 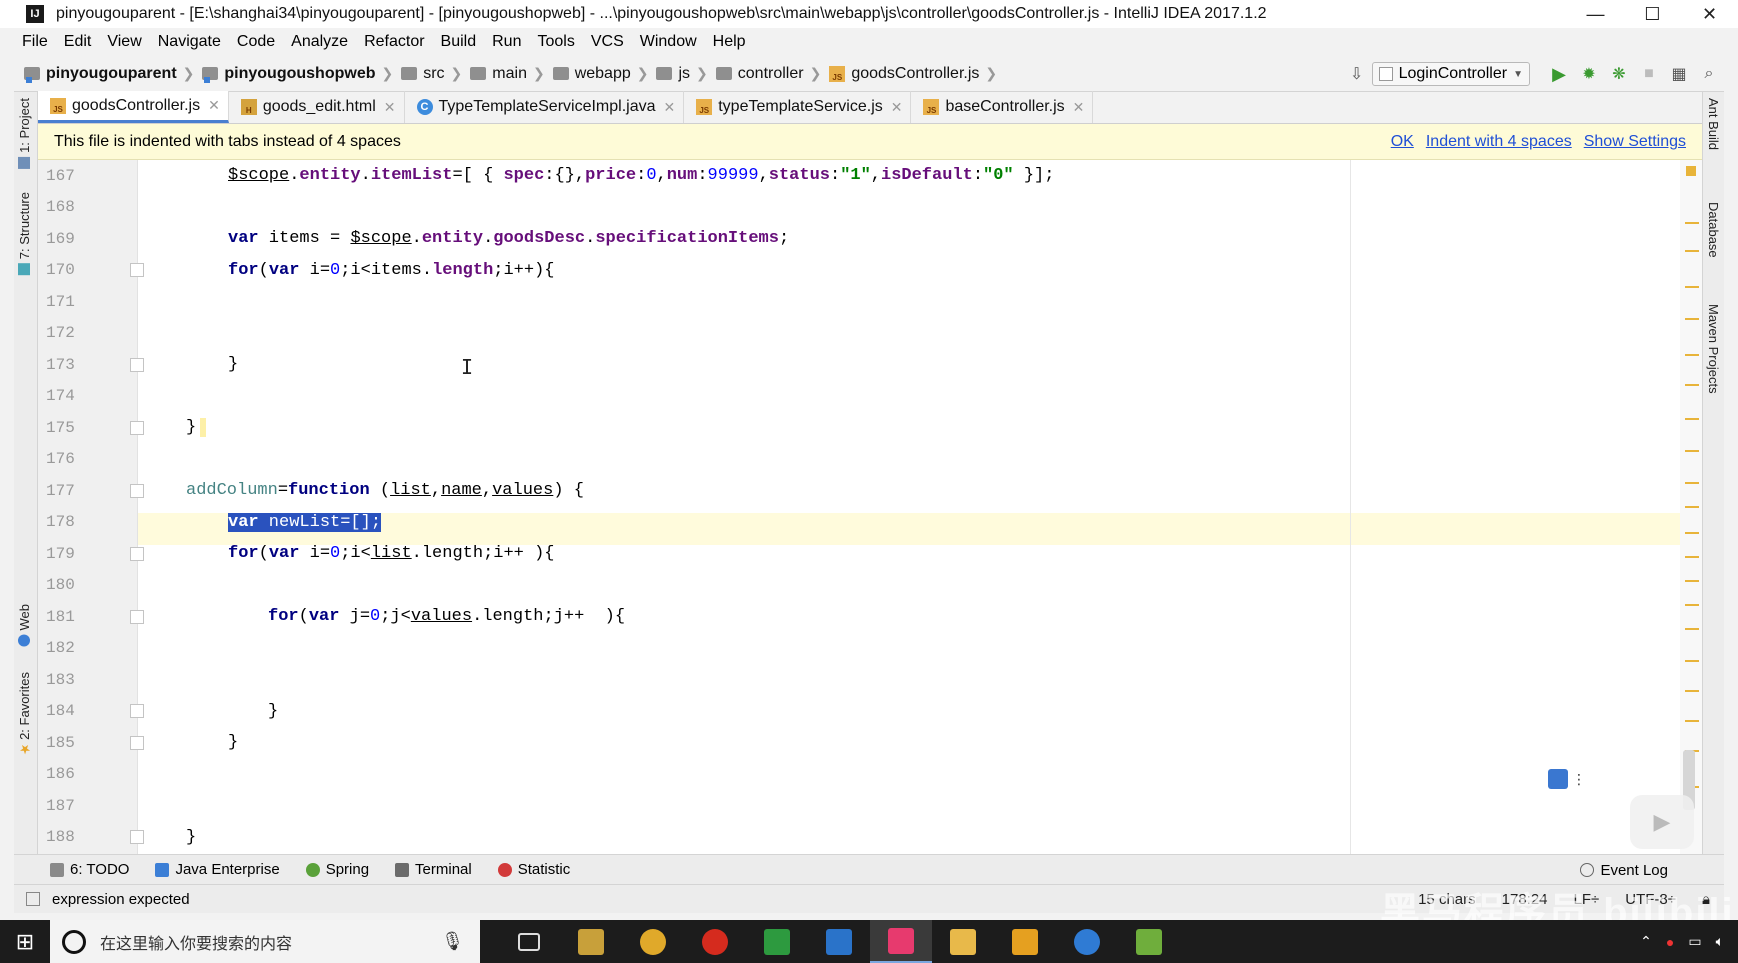 I want to click on tab-typetemplateserviceimpl-java: C TypeTemplateServiceImpl.java ✕, so click(x=545, y=107).